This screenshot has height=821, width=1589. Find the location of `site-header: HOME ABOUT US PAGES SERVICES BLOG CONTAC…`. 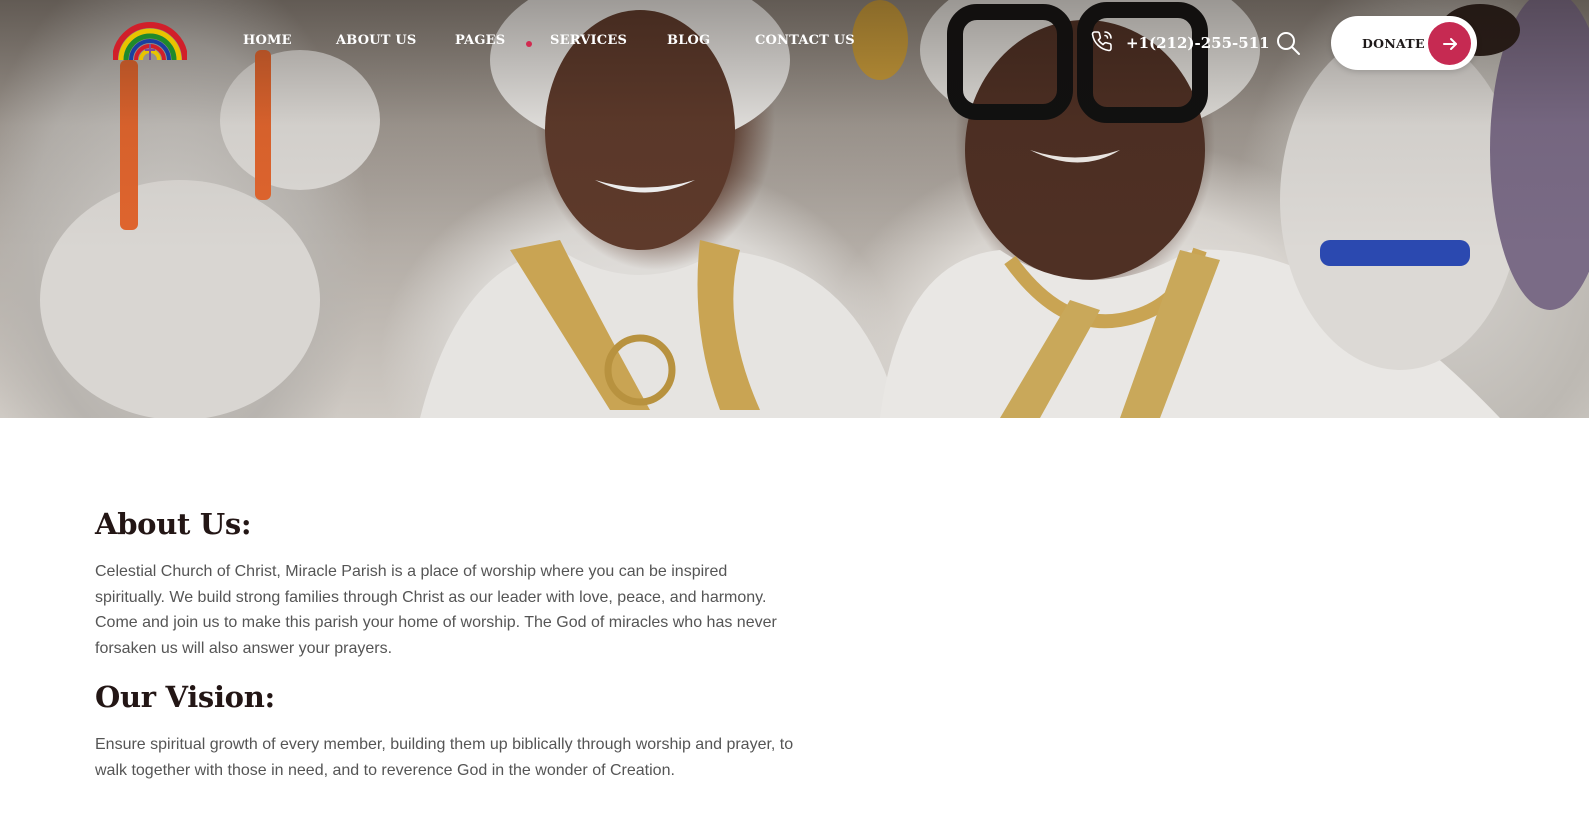

site-header: HOME ABOUT US PAGES SERVICES BLOG CONTAC… is located at coordinates (794, 45).